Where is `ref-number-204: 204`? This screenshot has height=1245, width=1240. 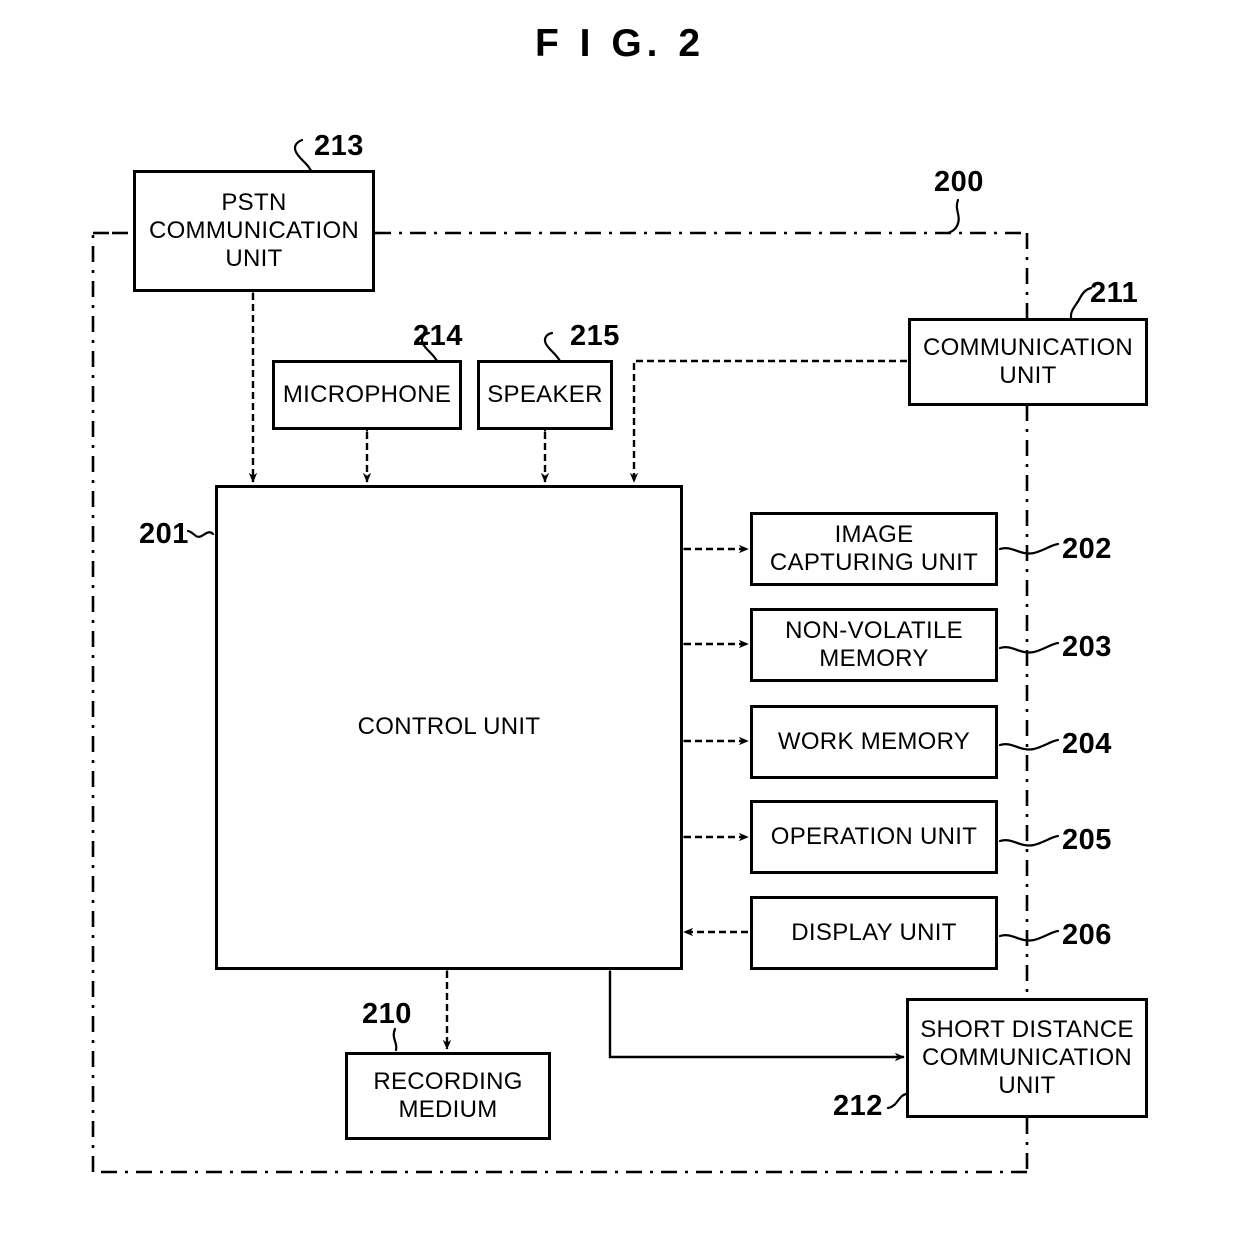
ref-number-204: 204 is located at coordinates (1087, 744).